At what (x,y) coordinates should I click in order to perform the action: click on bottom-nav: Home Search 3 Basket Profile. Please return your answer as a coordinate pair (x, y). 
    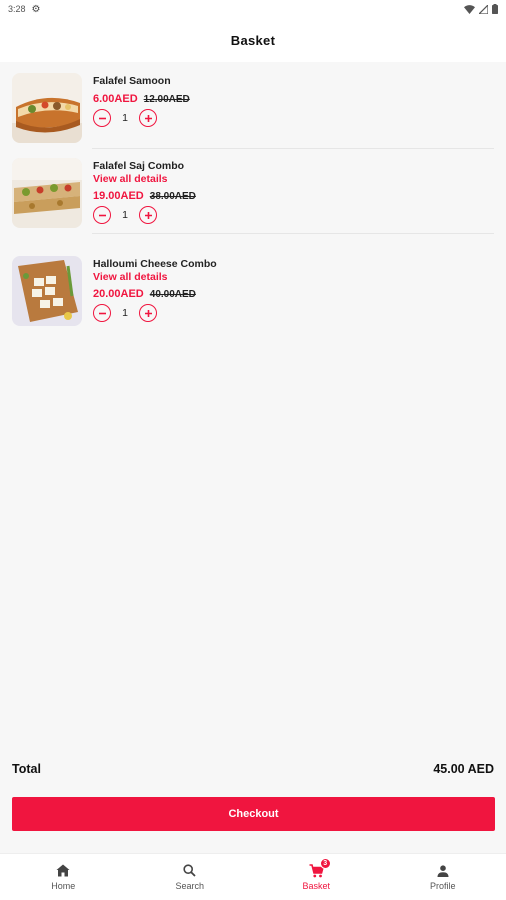
    Looking at the image, I should click on (253, 876).